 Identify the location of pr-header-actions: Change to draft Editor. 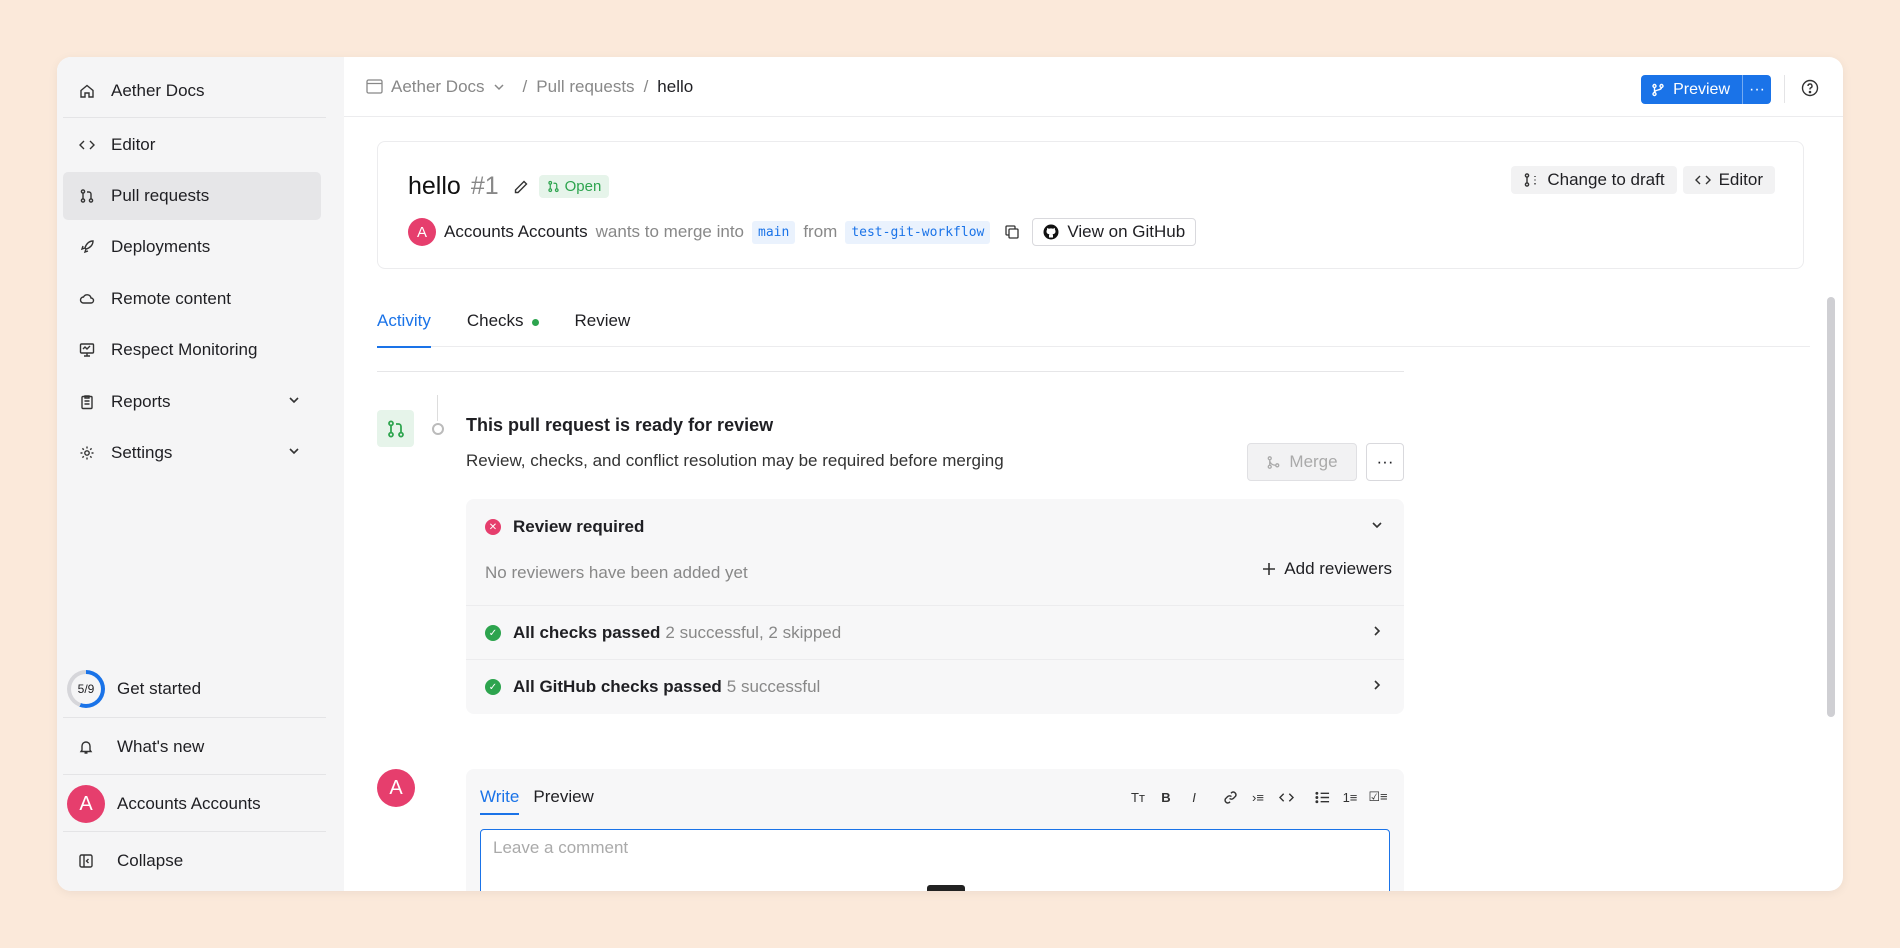
(1643, 180).